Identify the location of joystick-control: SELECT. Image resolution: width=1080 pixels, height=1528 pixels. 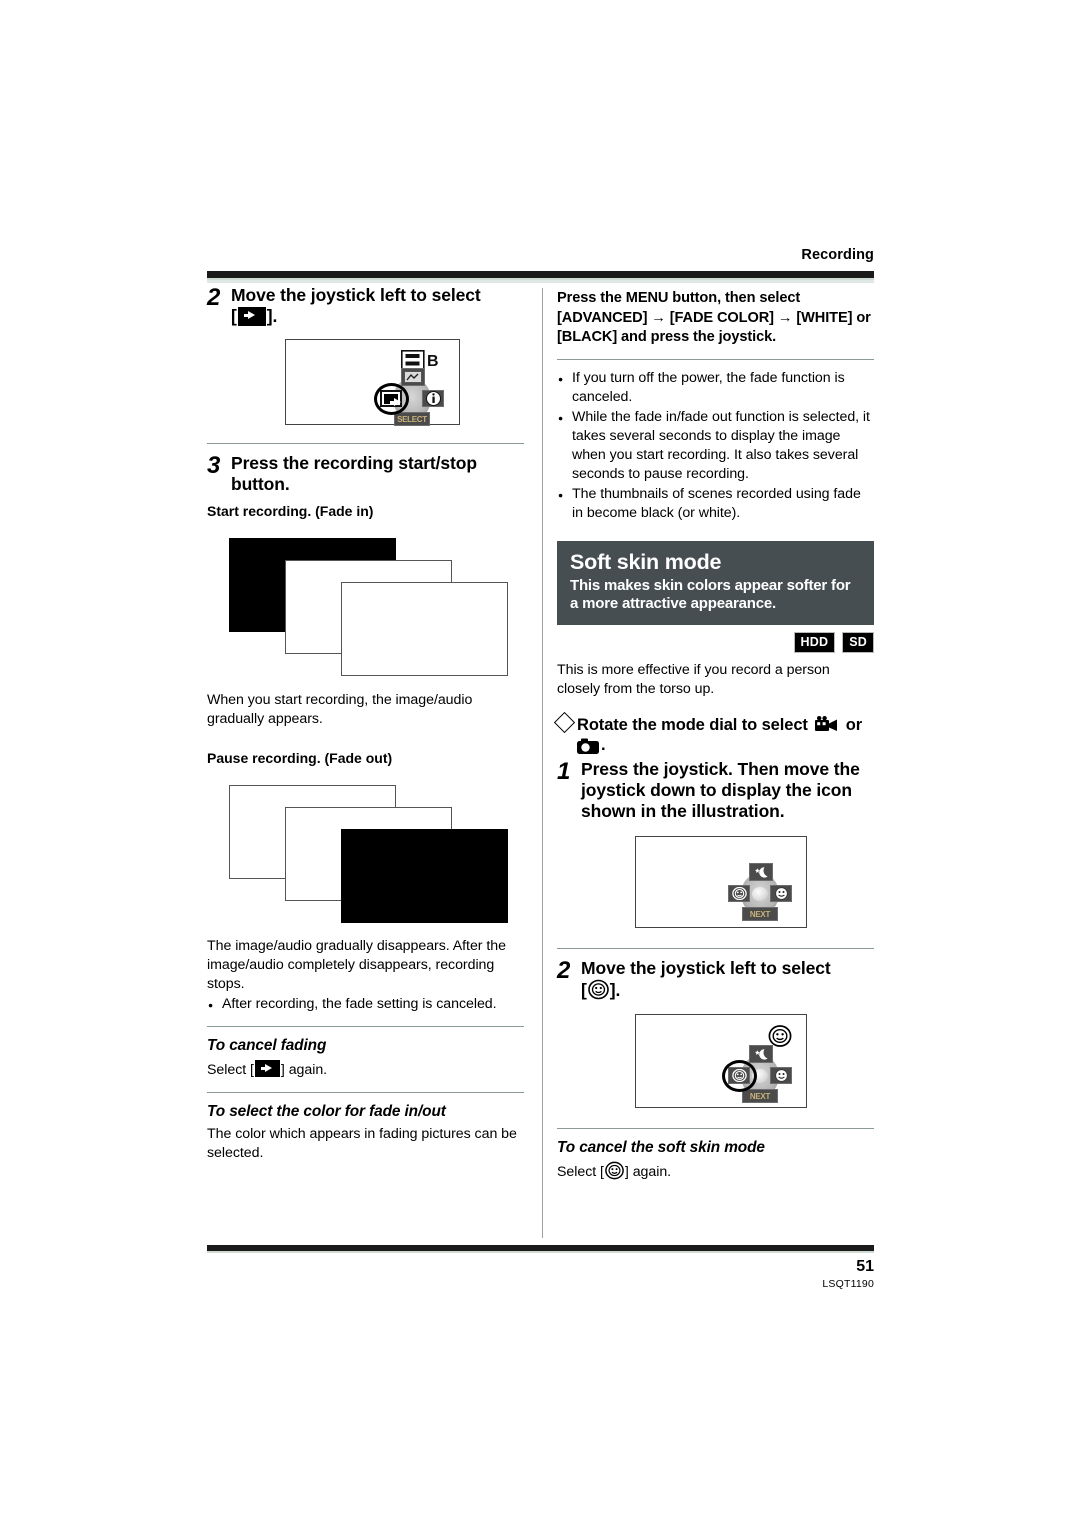
(409, 398).